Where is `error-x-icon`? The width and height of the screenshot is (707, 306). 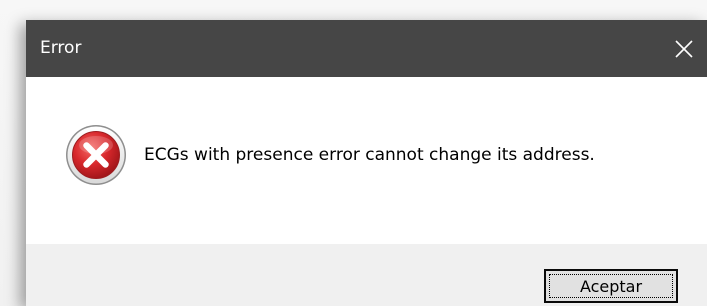
error-x-icon is located at coordinates (96, 155).